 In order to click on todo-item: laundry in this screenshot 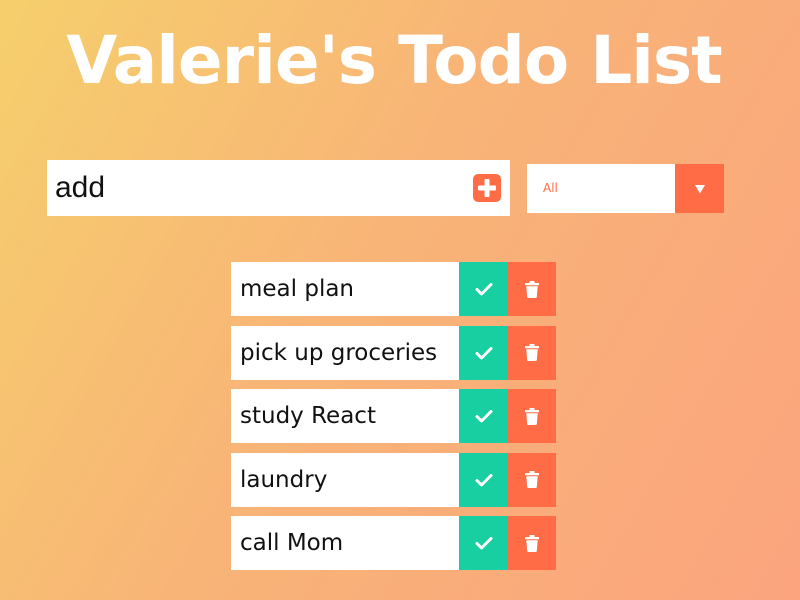, I will do `click(393, 479)`.